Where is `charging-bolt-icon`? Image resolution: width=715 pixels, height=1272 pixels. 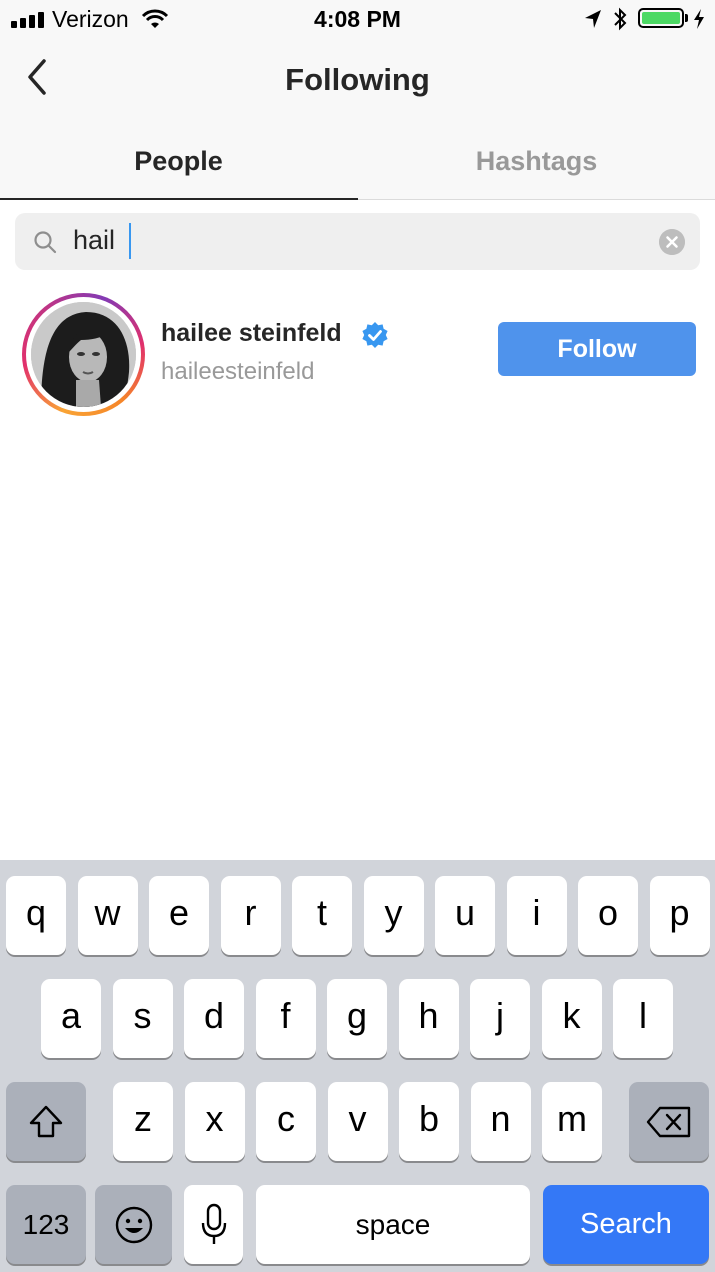
charging-bolt-icon is located at coordinates (699, 19).